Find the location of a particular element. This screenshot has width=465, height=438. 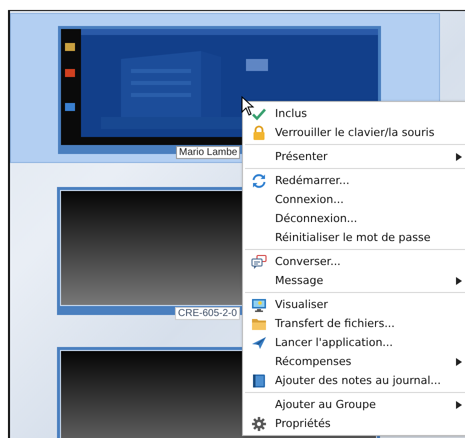

book-icon is located at coordinates (259, 380).